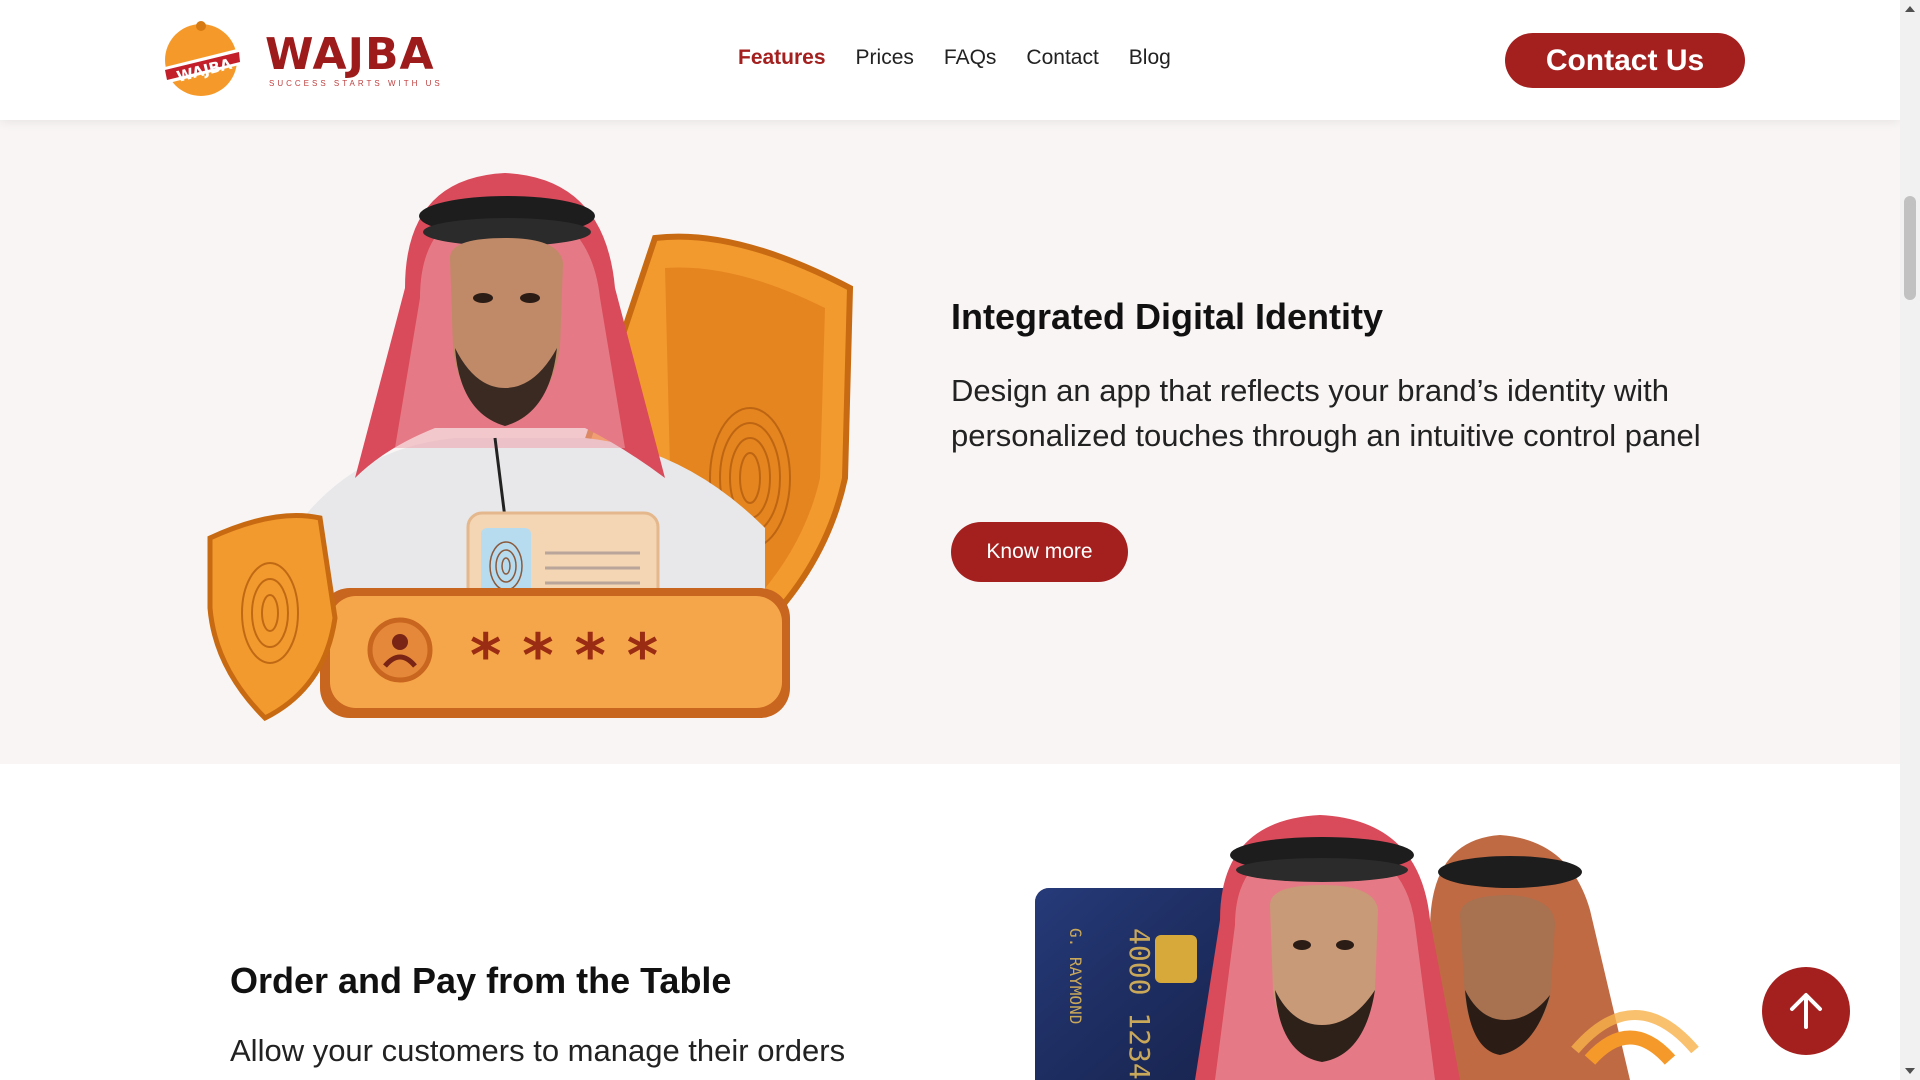 This screenshot has height=1080, width=1920. Describe the element at coordinates (970, 58) in the screenshot. I see `nav-link-faqs: FAQs` at that location.